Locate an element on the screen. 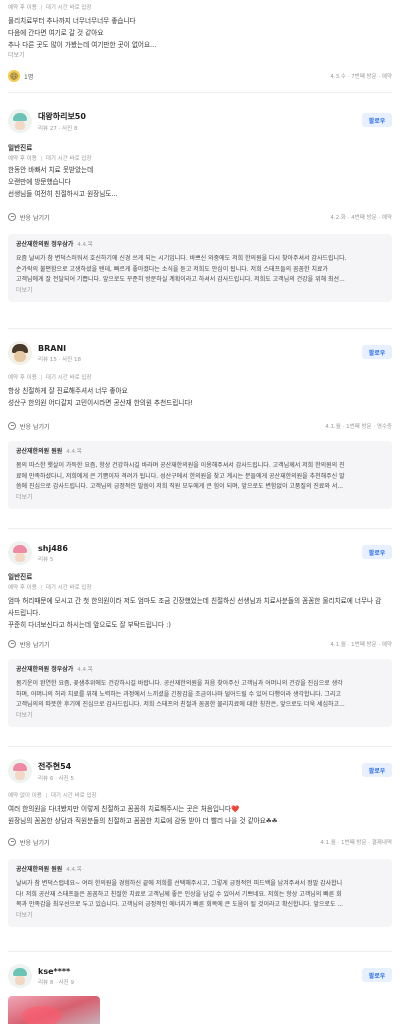 This screenshot has height=1024, width=400. reviewer-stats: 리뷰 8 · 사진 9 is located at coordinates (56, 982).